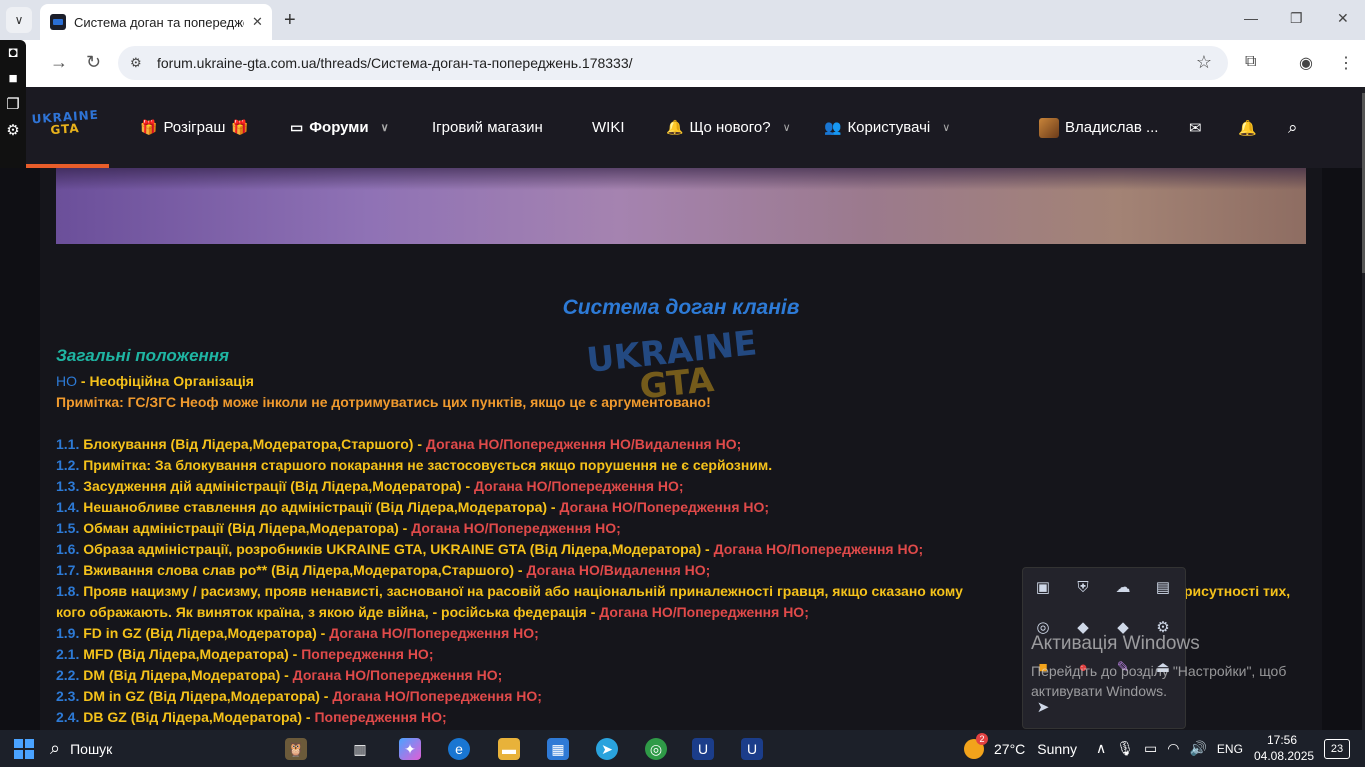 This screenshot has width=1365, height=767. I want to click on nav-wiki: WIKI, so click(608, 127).